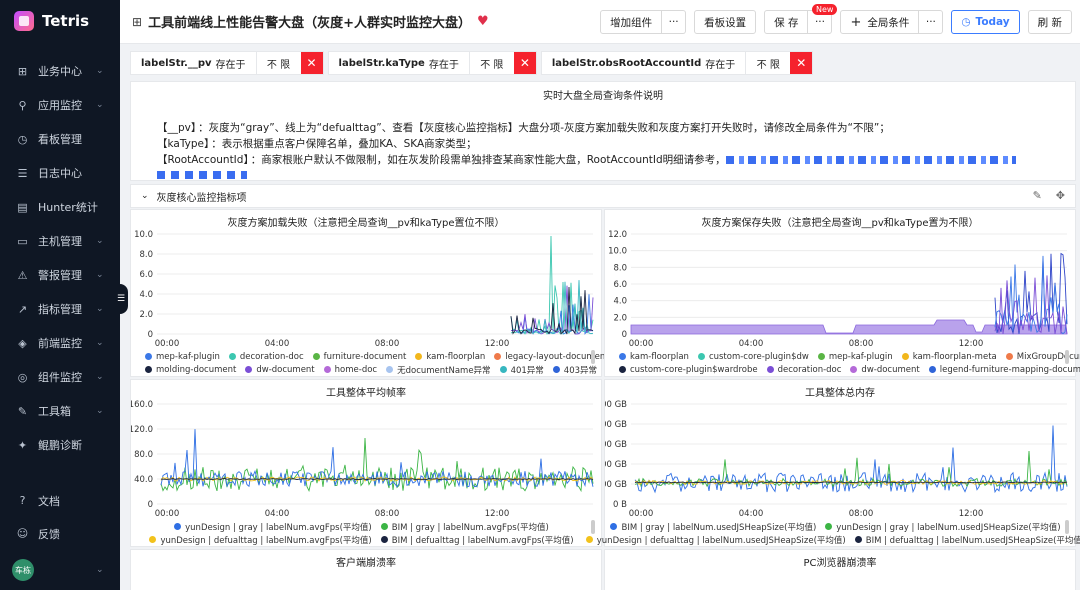 This screenshot has width=1080, height=590. I want to click on sidebar-item: ⚠ 警报管理 ⌄, so click(60, 275).